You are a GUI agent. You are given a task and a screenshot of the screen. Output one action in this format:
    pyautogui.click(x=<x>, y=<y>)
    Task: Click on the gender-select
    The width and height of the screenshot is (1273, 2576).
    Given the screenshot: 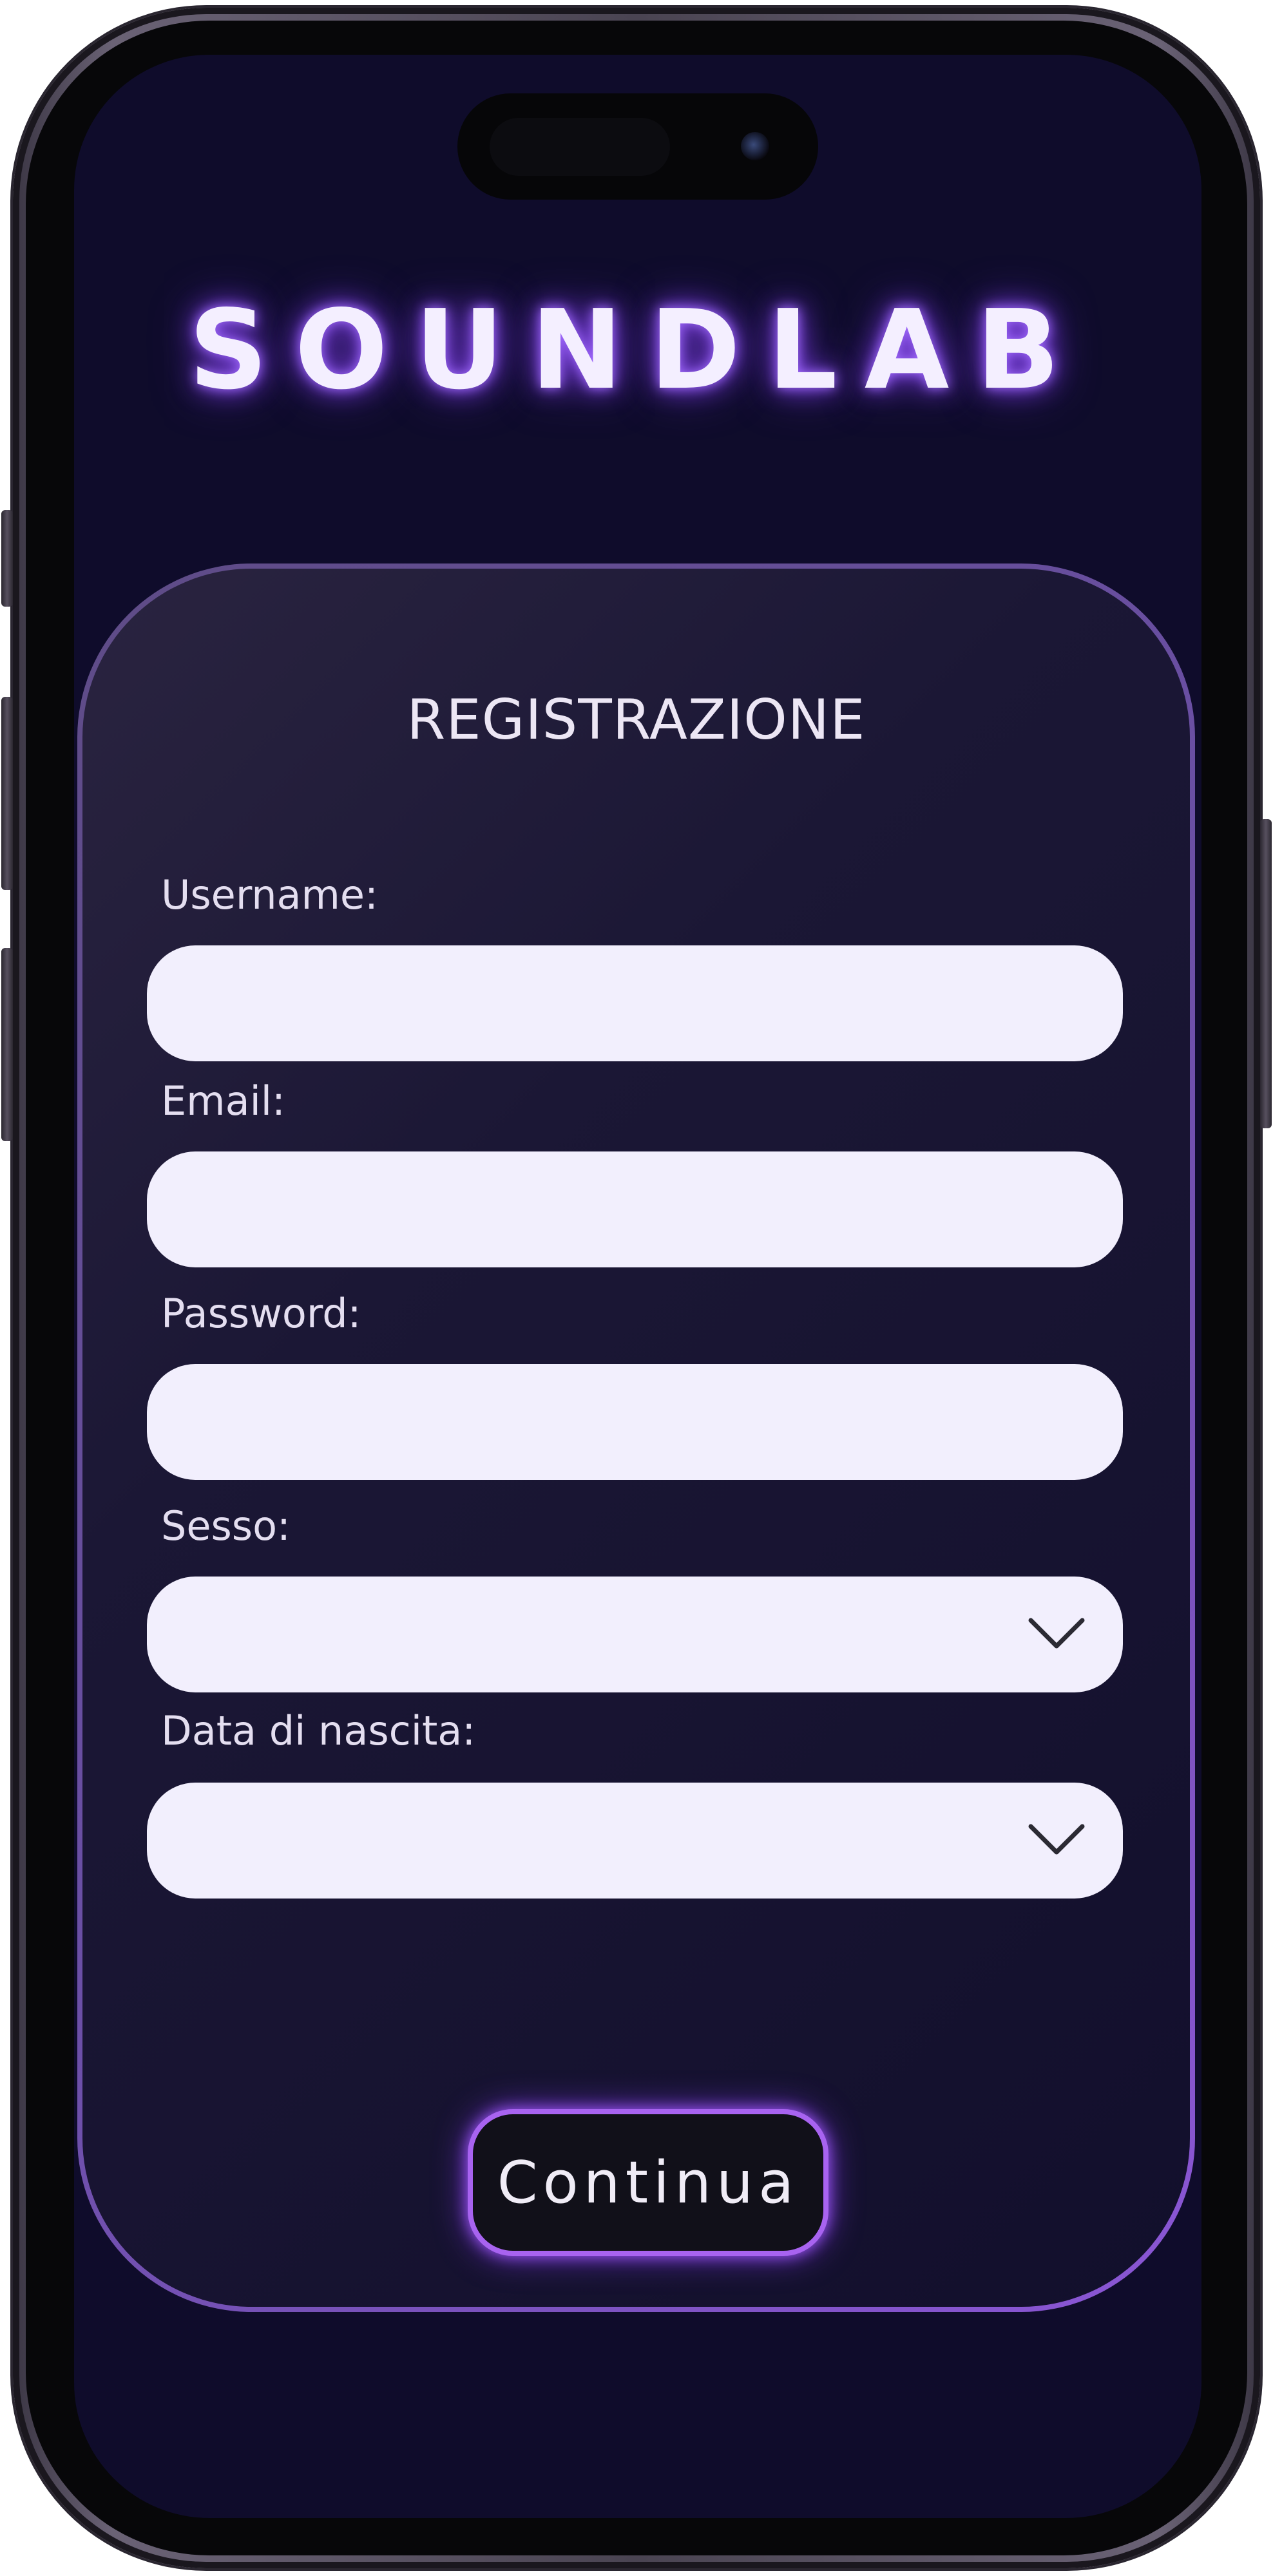 What is the action you would take?
    pyautogui.click(x=635, y=1634)
    